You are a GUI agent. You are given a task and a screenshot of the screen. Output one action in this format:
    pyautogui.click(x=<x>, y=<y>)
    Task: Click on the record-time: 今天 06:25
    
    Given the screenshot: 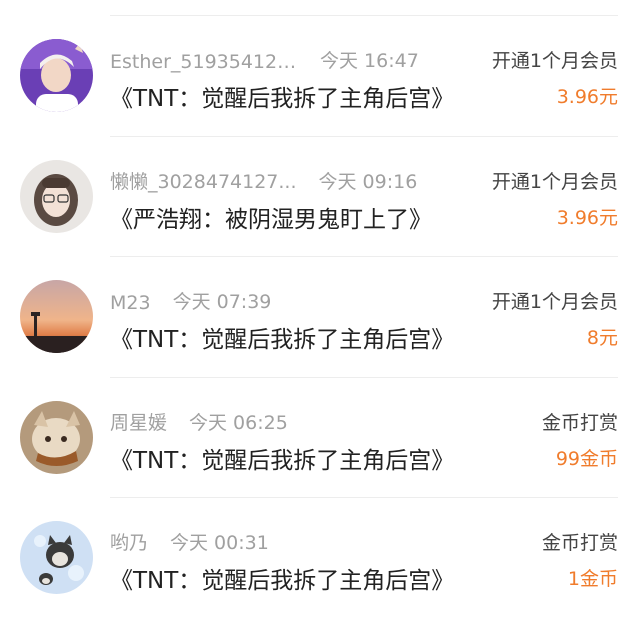 What is the action you would take?
    pyautogui.click(x=238, y=422)
    